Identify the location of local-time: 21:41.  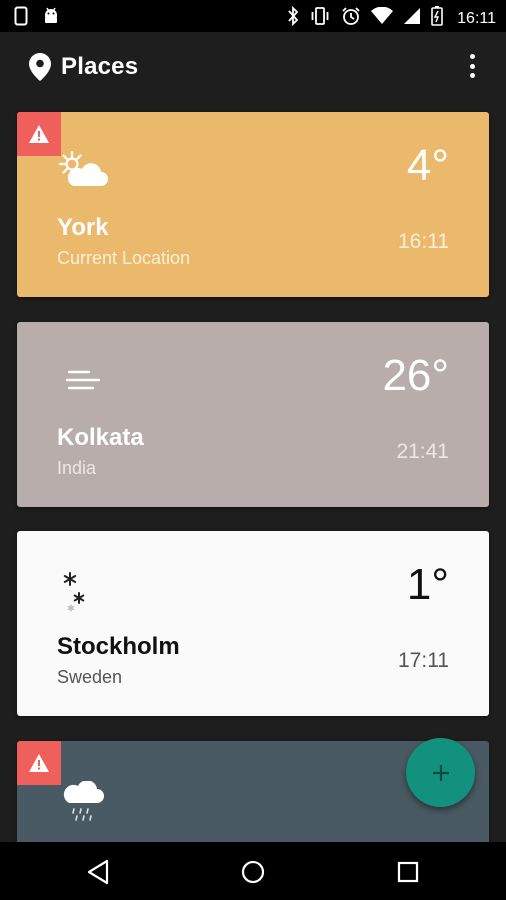
(422, 451).